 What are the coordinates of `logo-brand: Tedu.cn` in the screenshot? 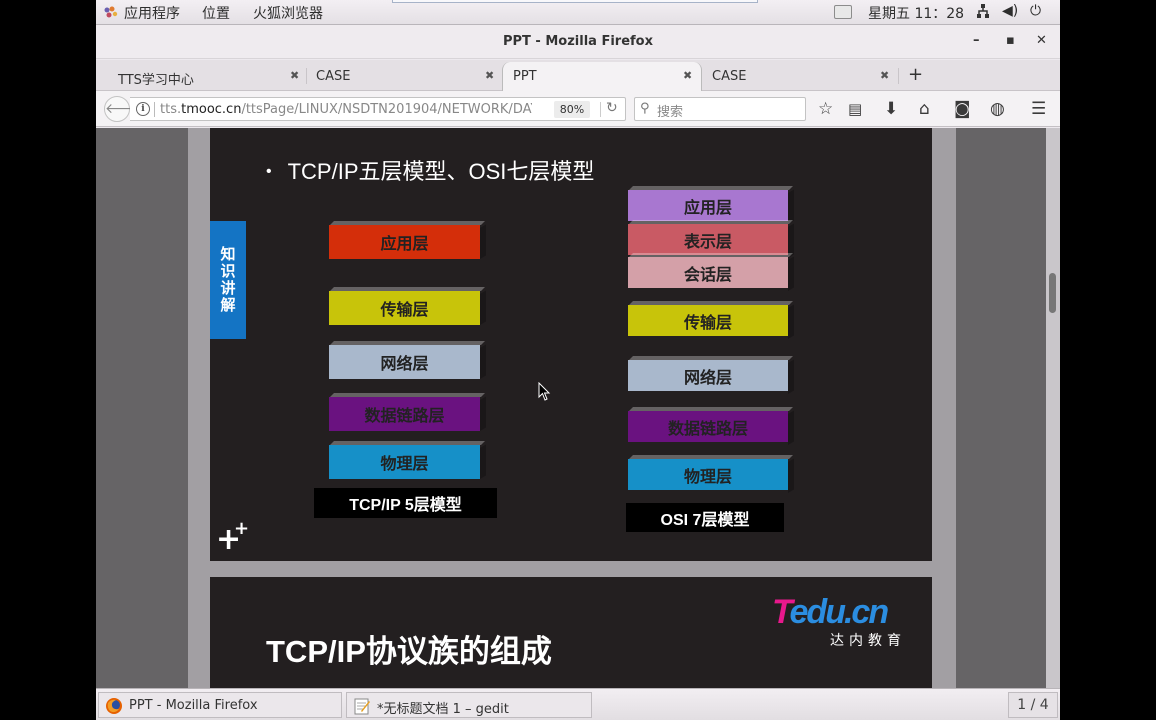 It's located at (831, 612).